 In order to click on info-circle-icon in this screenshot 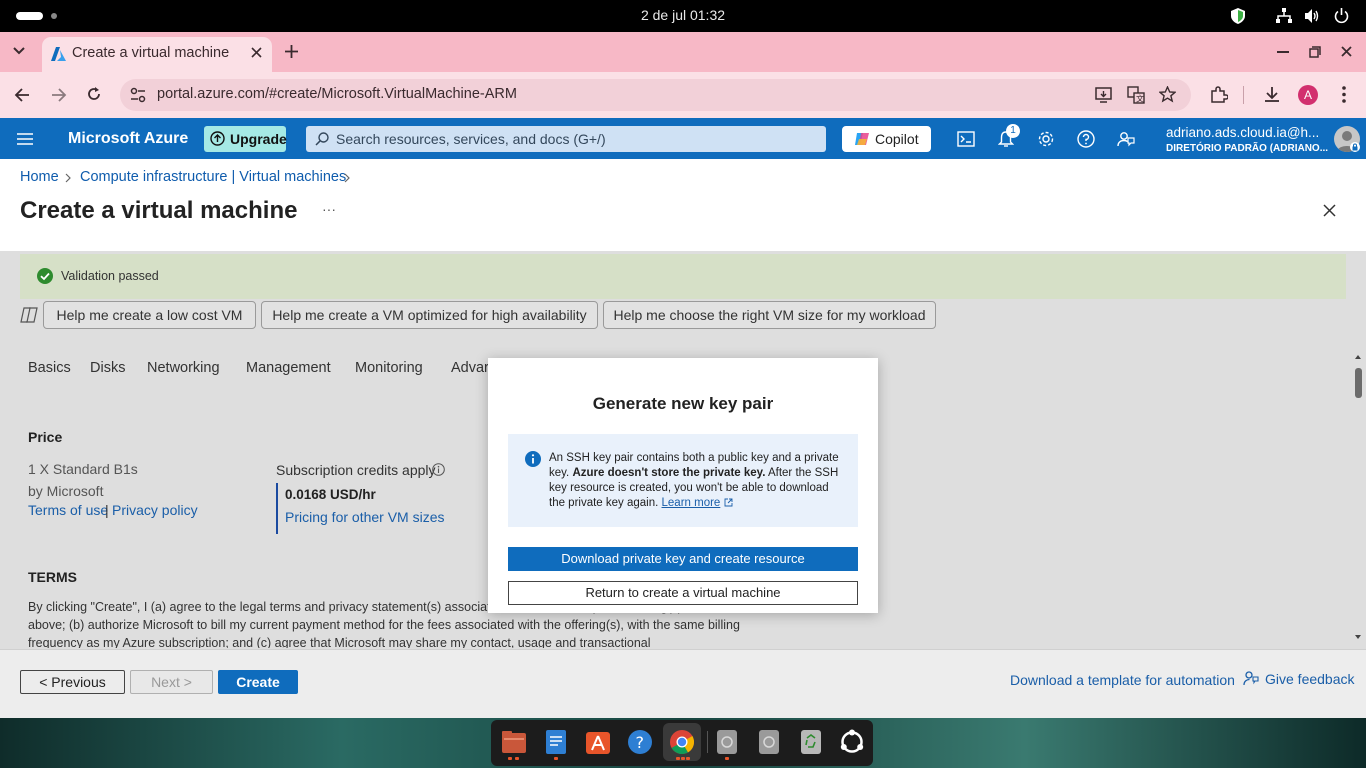, I will do `click(533, 459)`.